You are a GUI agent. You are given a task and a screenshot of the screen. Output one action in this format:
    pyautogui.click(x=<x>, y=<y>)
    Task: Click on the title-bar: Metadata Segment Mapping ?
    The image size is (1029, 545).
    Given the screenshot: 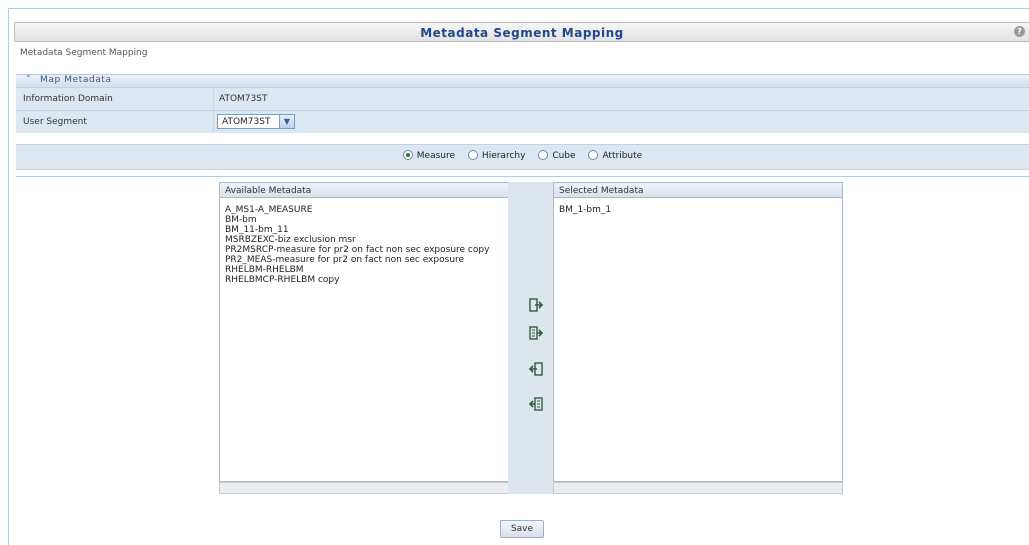 What is the action you would take?
    pyautogui.click(x=521, y=32)
    